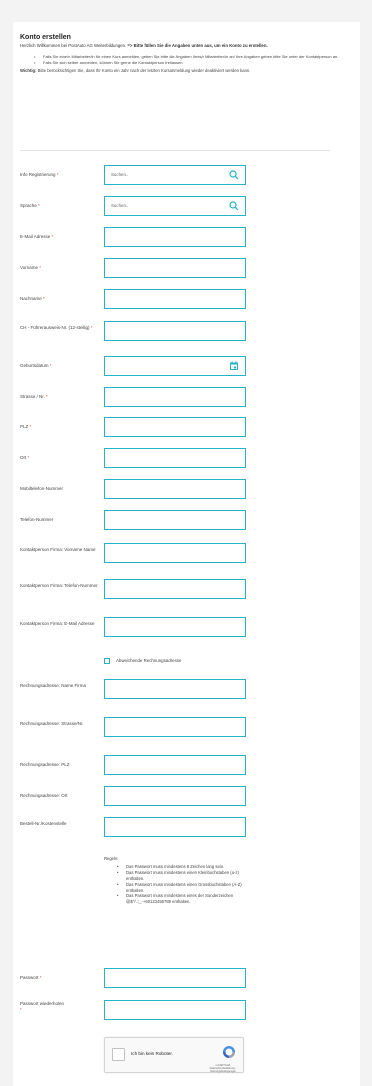 This screenshot has height=1086, width=372. What do you see at coordinates (186, 6) in the screenshot?
I see `top-bar` at bounding box center [186, 6].